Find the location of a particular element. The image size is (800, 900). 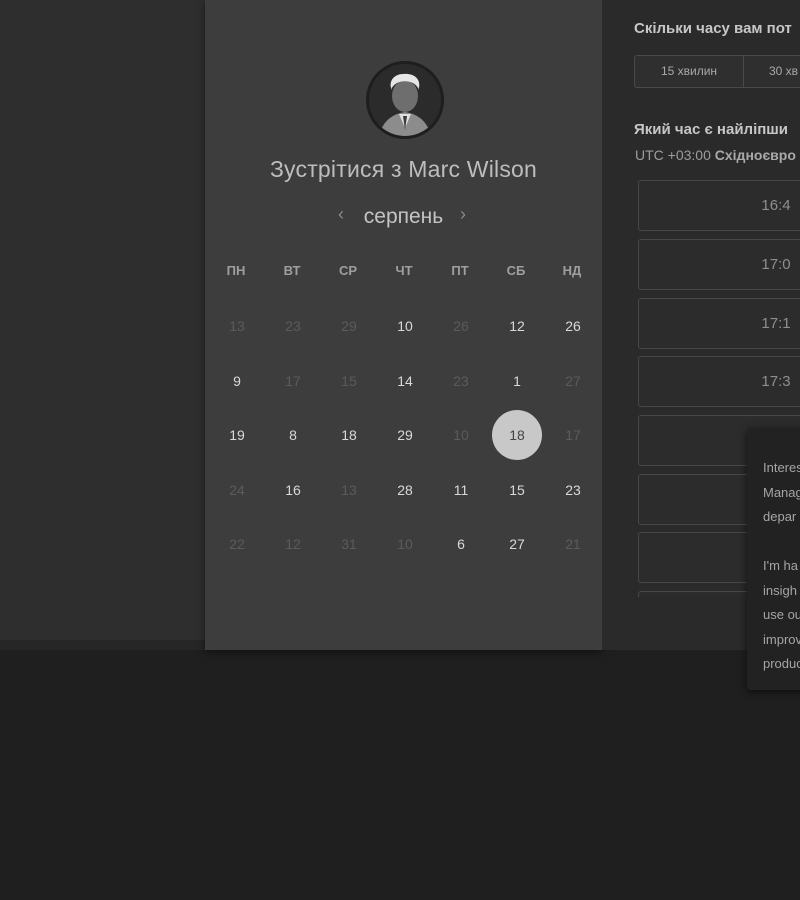

time-slot-label: 17:0 is located at coordinates (776, 264).